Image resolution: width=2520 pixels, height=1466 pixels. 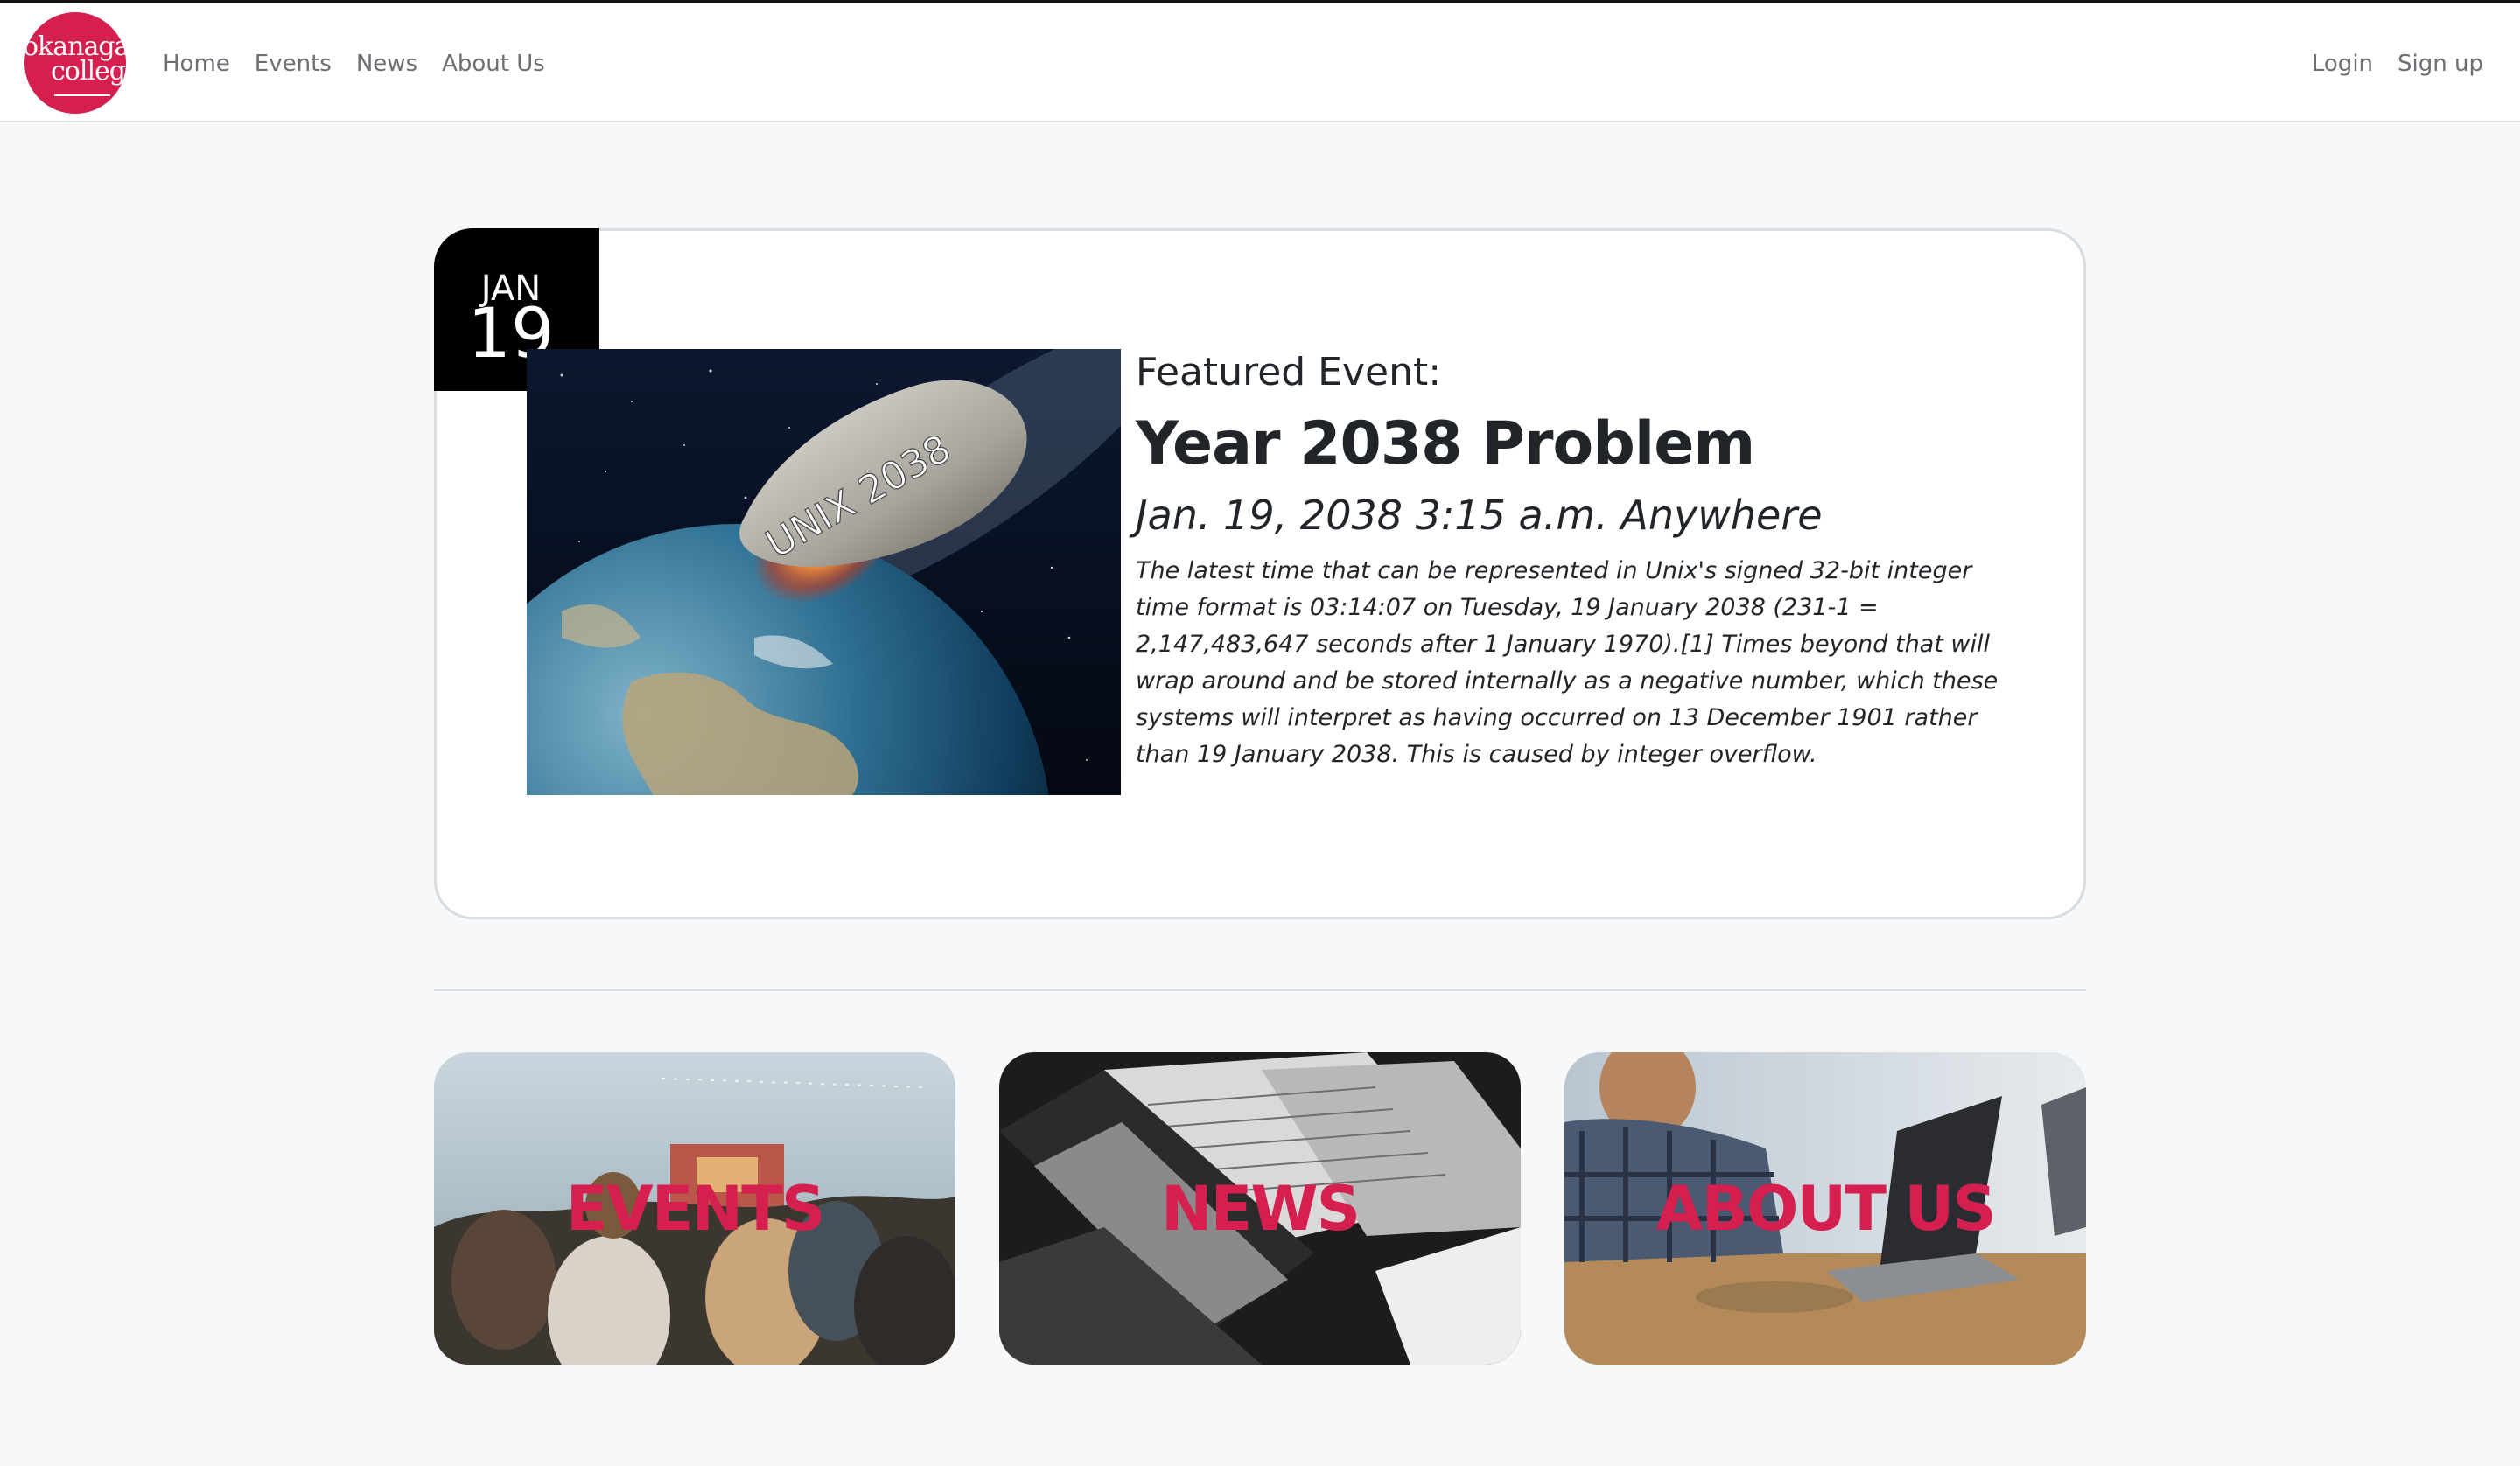 What do you see at coordinates (354, 64) in the screenshot?
I see `main-nav: Home Events News About Us` at bounding box center [354, 64].